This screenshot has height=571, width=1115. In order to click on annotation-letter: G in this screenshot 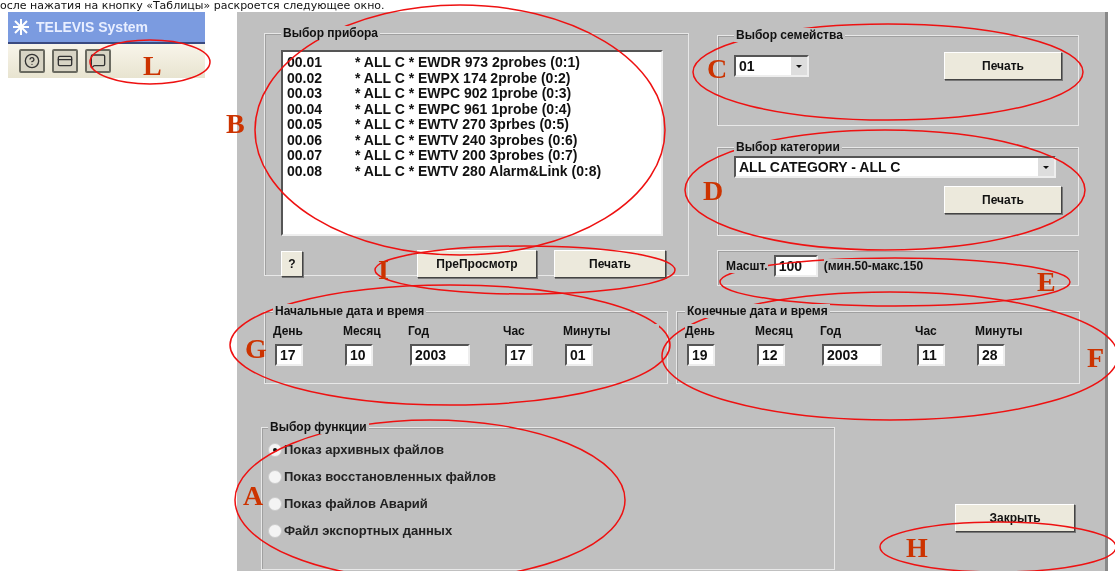, I will do `click(256, 349)`.